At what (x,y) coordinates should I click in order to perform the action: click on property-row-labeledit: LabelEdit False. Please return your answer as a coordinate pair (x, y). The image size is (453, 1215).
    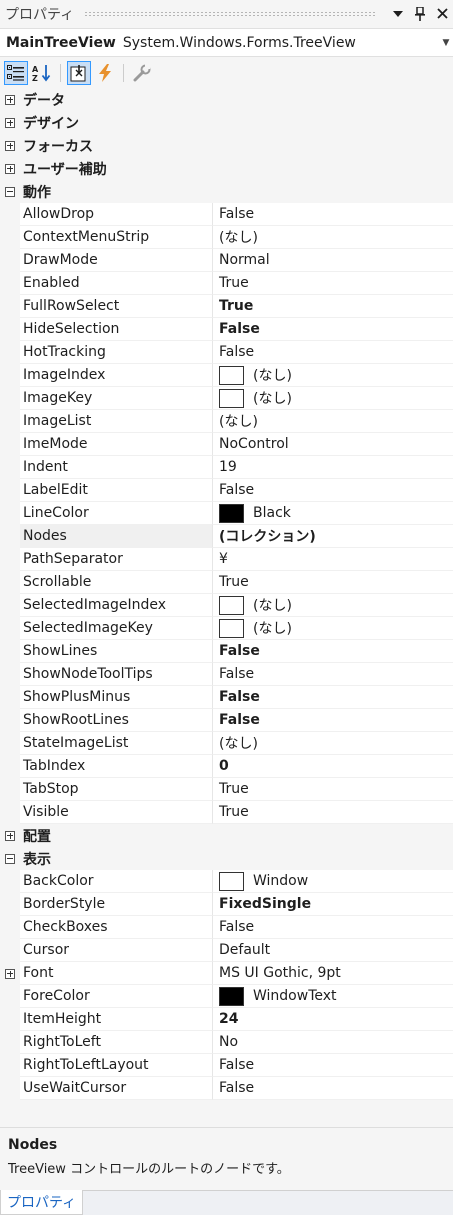
    Looking at the image, I should click on (226, 490).